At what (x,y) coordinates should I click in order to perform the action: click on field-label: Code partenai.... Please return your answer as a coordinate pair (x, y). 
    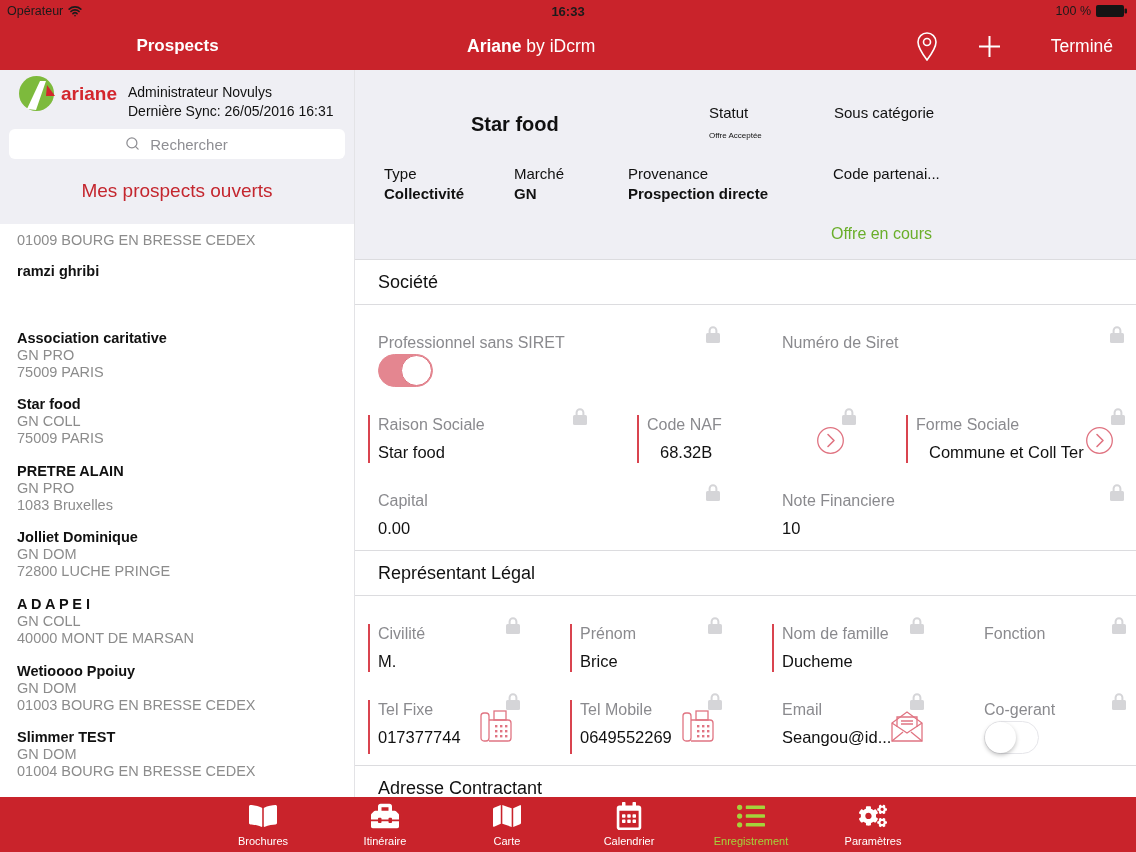
    Looking at the image, I should click on (886, 174).